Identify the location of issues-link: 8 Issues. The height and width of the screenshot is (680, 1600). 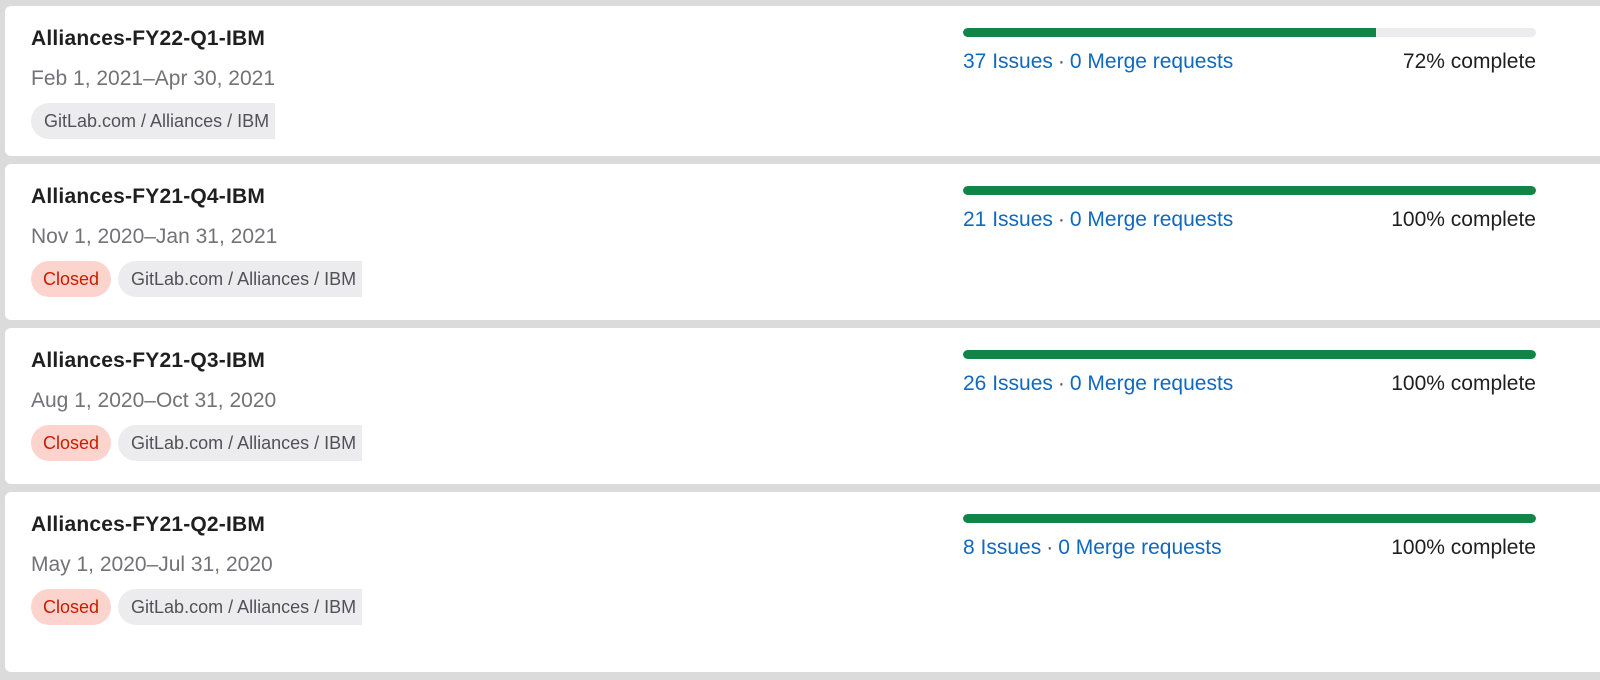
(1002, 547).